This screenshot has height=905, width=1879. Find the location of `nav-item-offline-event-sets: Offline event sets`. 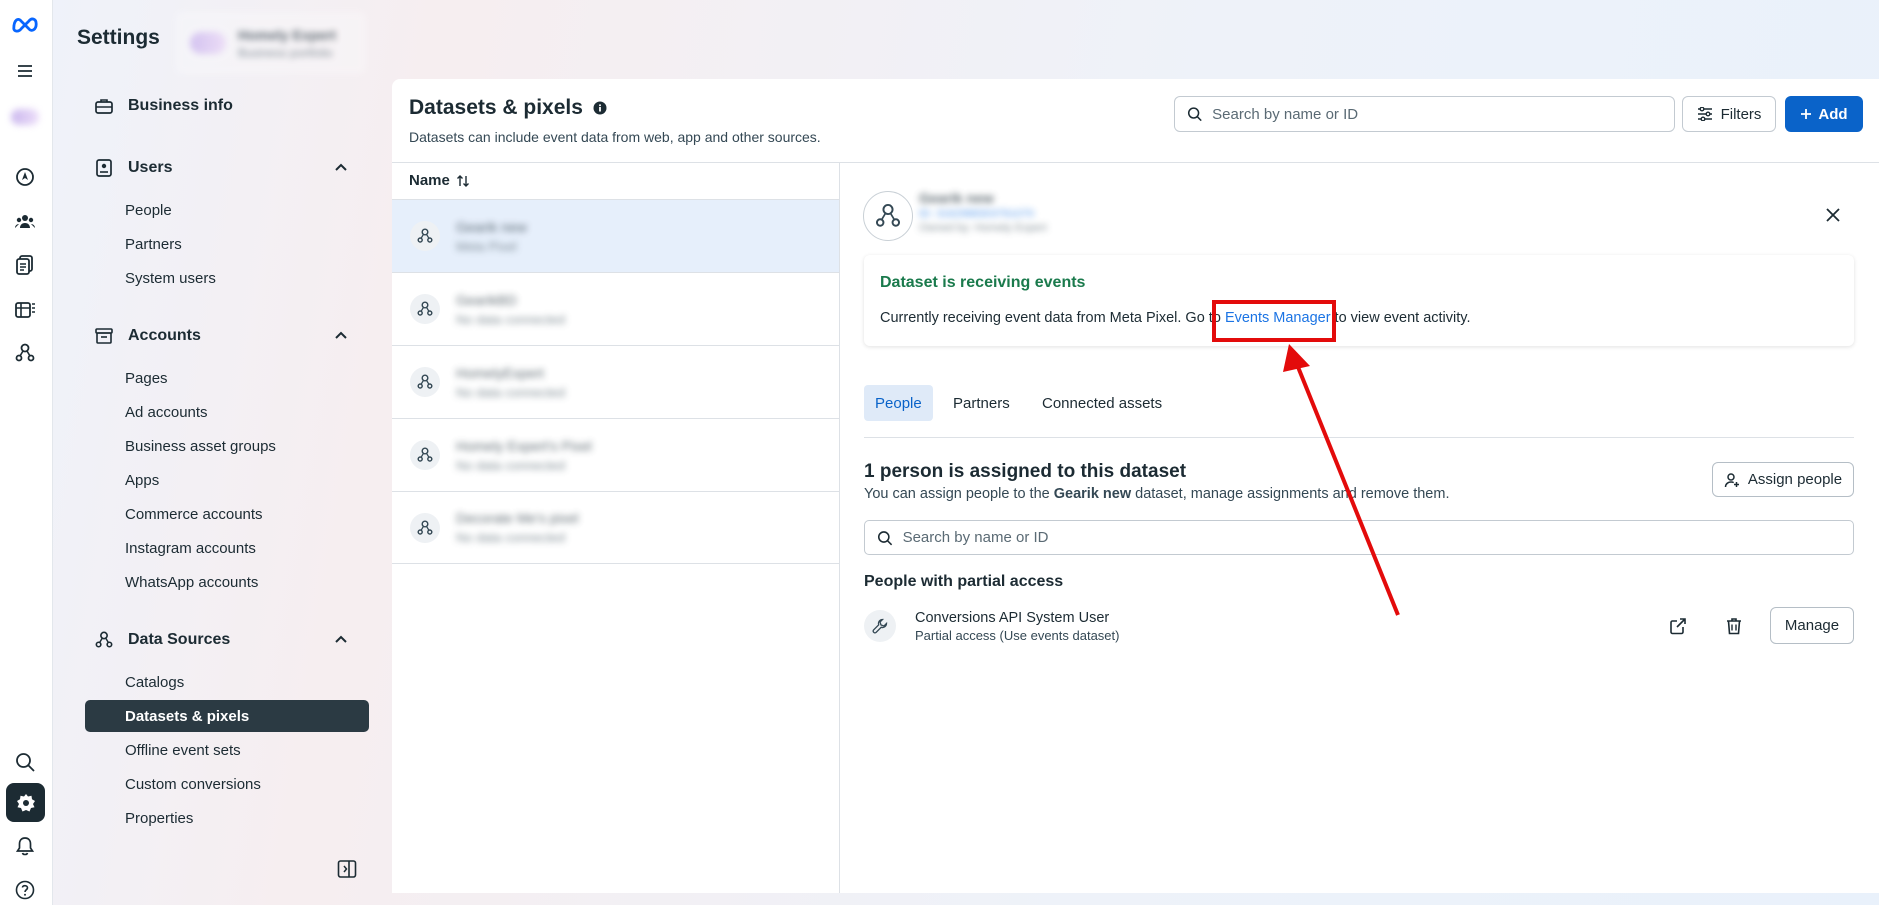

nav-item-offline-event-sets: Offline event sets is located at coordinates (227, 750).